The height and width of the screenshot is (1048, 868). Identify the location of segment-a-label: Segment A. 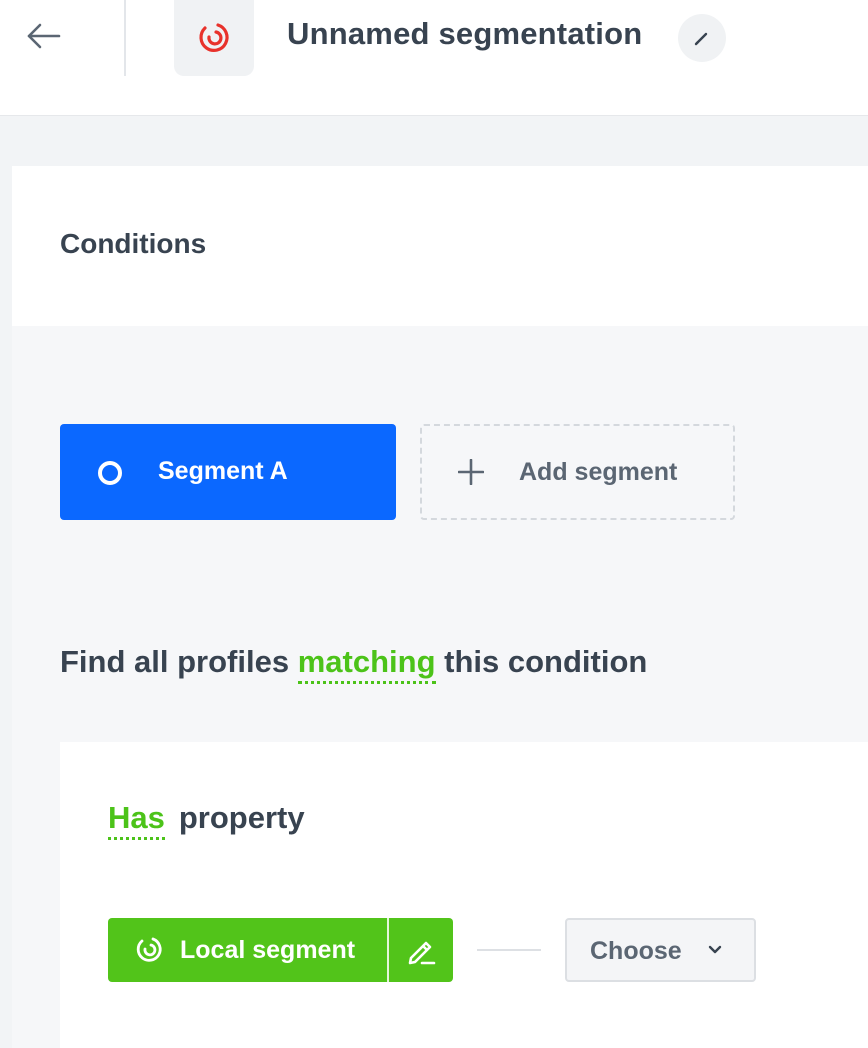
(223, 471).